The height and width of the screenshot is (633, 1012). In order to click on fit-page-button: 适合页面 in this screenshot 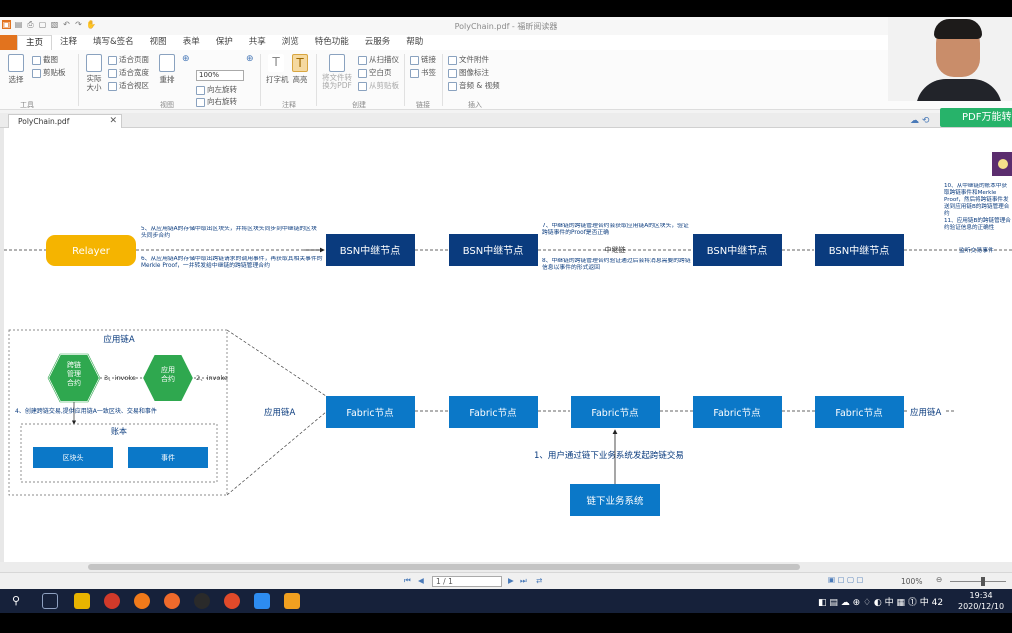, I will do `click(128, 59)`.